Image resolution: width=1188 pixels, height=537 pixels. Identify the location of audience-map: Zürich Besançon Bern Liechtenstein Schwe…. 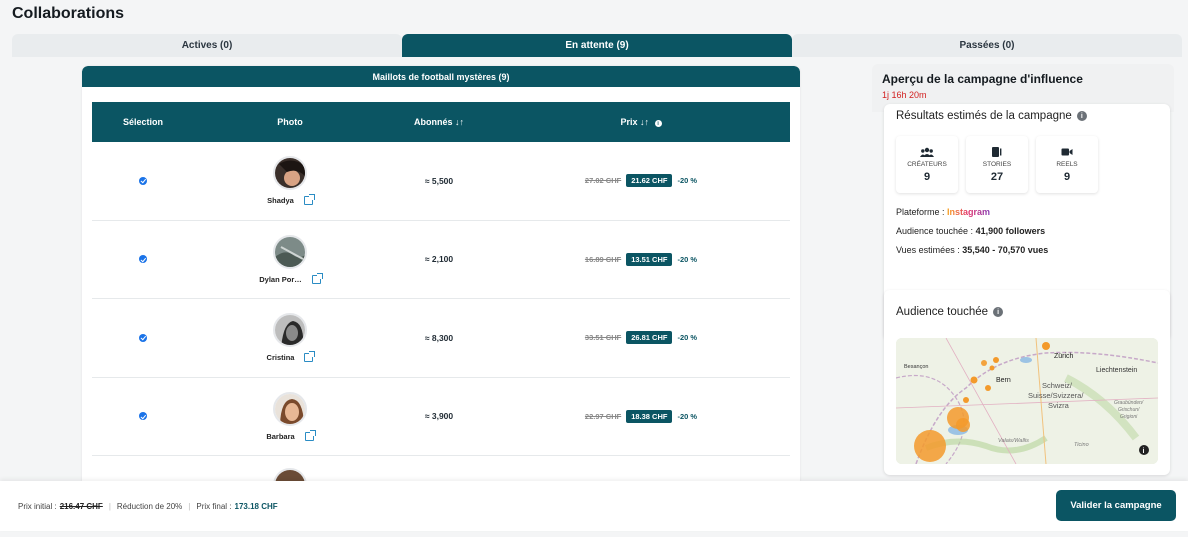
(1027, 401).